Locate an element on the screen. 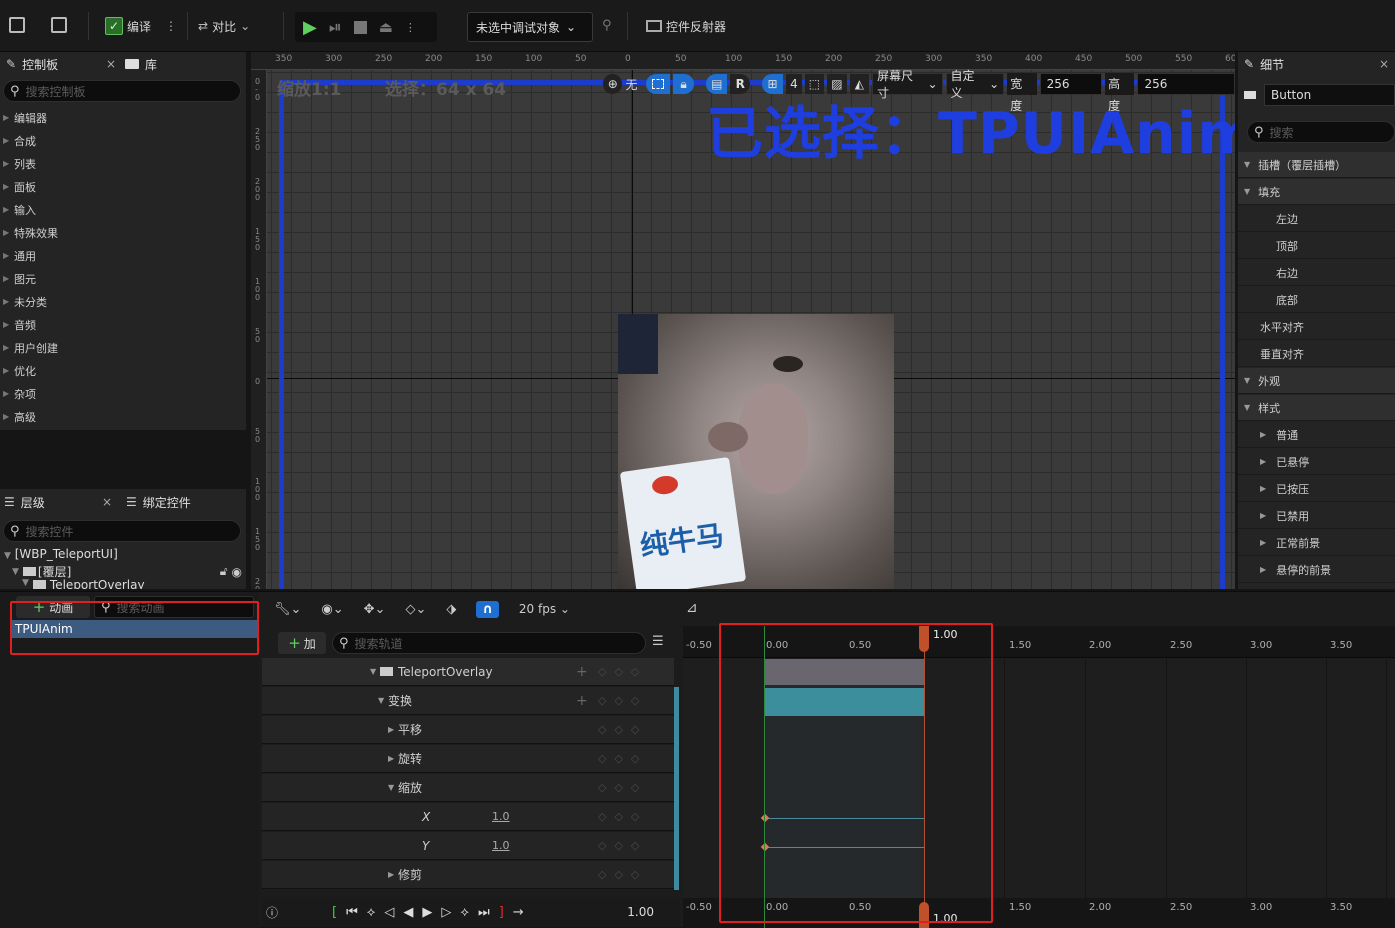 The width and height of the screenshot is (1395, 928). magnet-icon: ∩ is located at coordinates (487, 609).